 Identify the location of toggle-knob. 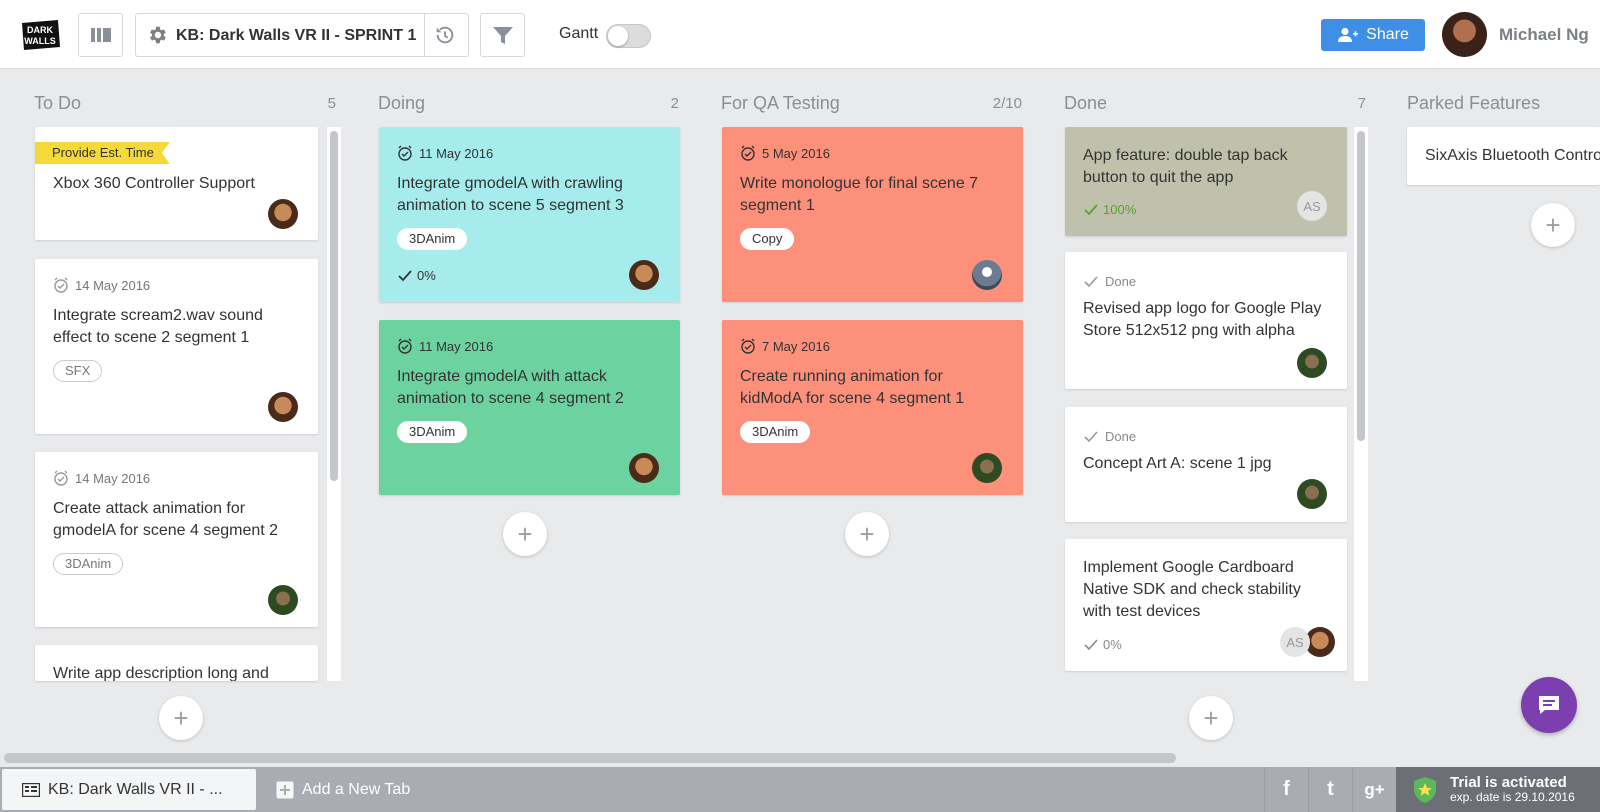
(618, 36).